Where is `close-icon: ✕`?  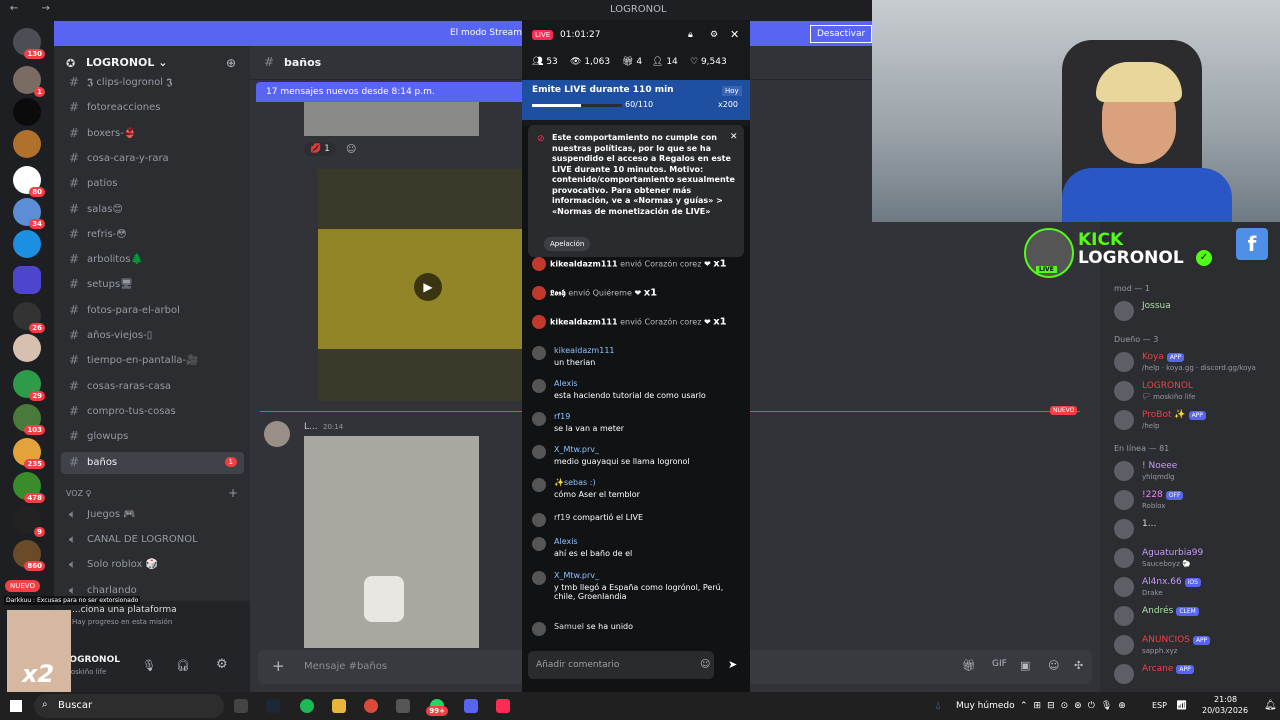
close-icon: ✕ is located at coordinates (734, 34).